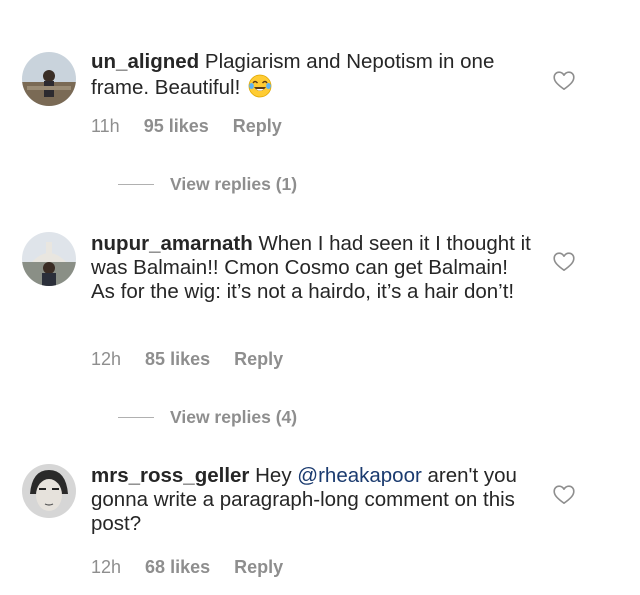  What do you see at coordinates (105, 126) in the screenshot?
I see `comment-time: 11h` at bounding box center [105, 126].